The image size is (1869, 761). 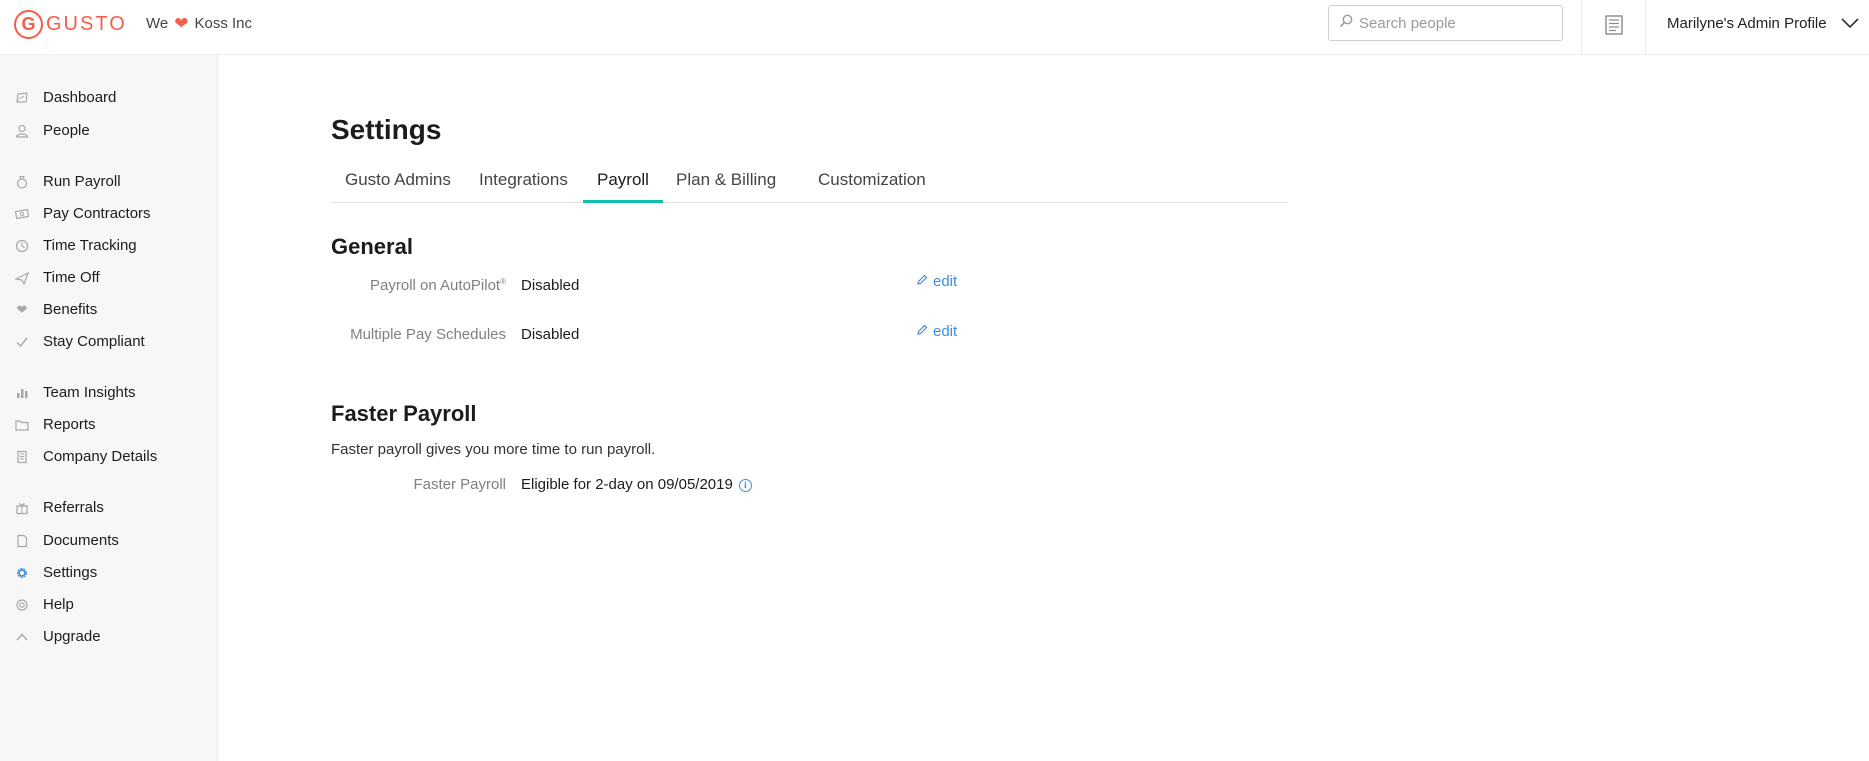 I want to click on document-icon, so click(x=22, y=541).